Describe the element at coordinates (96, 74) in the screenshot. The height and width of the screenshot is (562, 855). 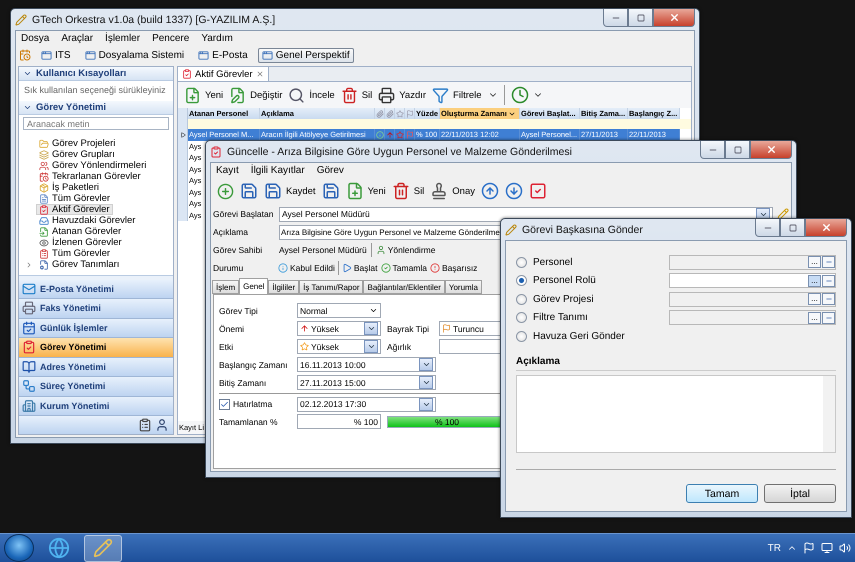
I see `section-header: Kullanıcı Kısayolları` at that location.